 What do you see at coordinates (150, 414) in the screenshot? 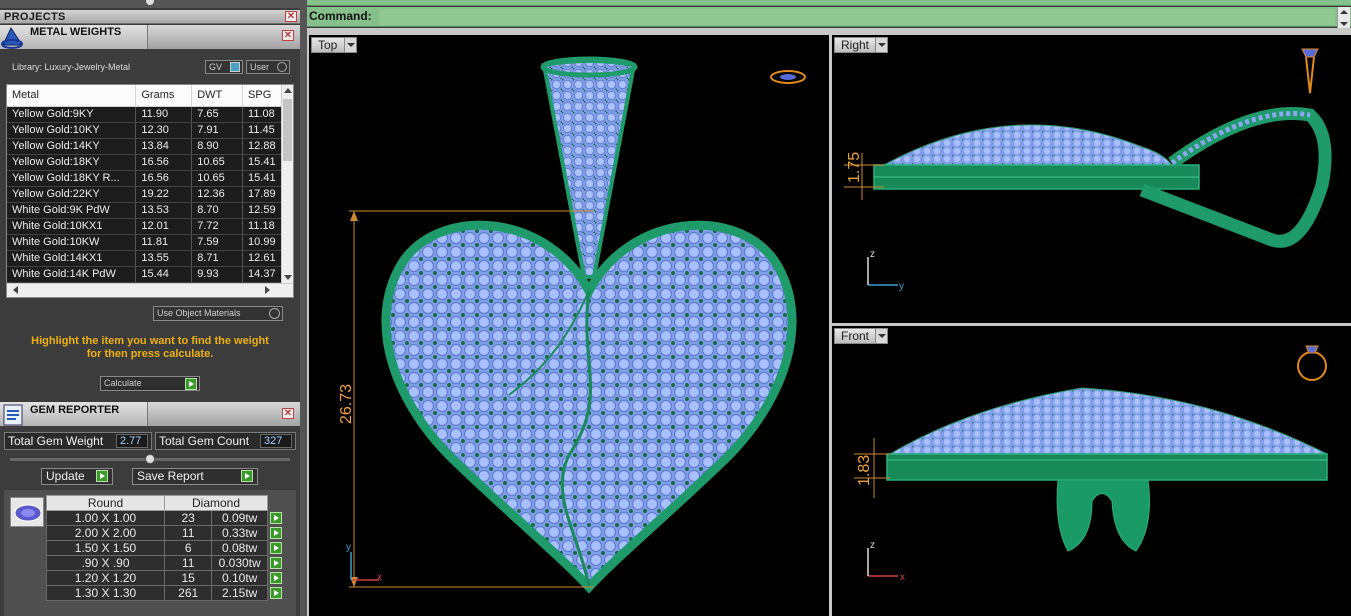
I see `gem-reporter-header: GEM REPORTER ✕` at bounding box center [150, 414].